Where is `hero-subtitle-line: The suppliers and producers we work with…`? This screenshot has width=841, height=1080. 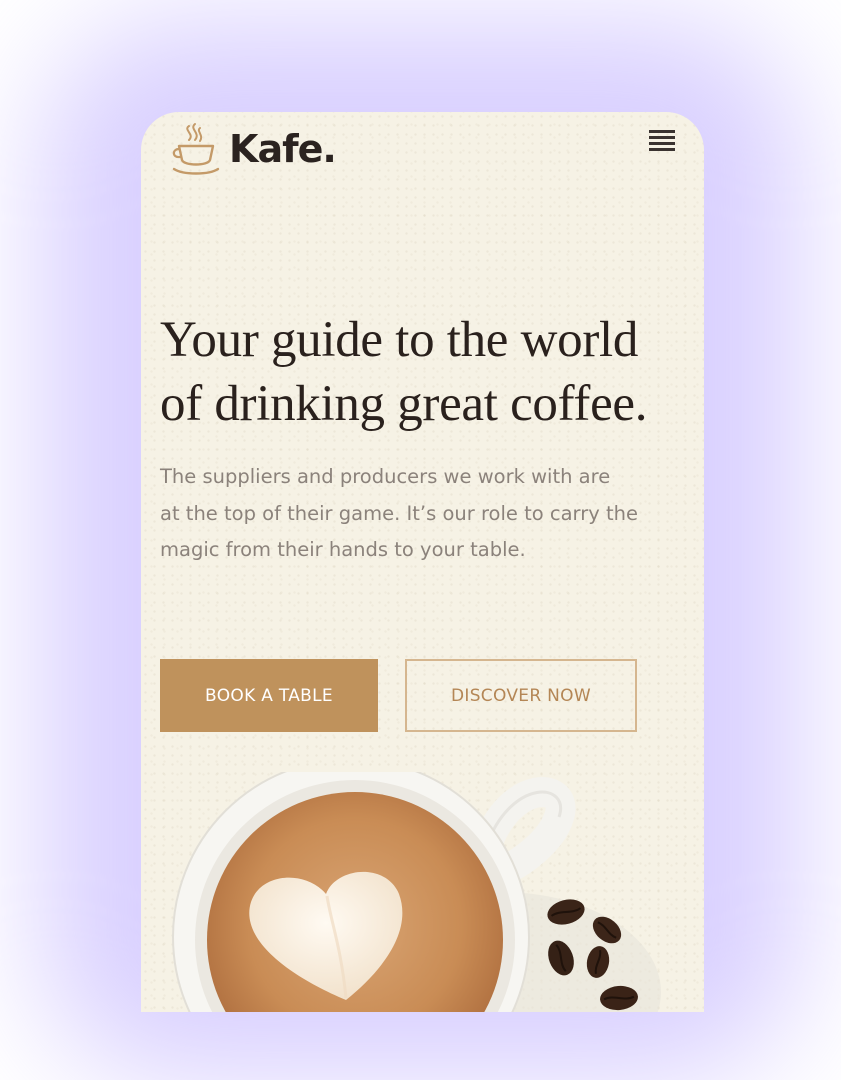
hero-subtitle-line: The suppliers and producers we work with… is located at coordinates (385, 476).